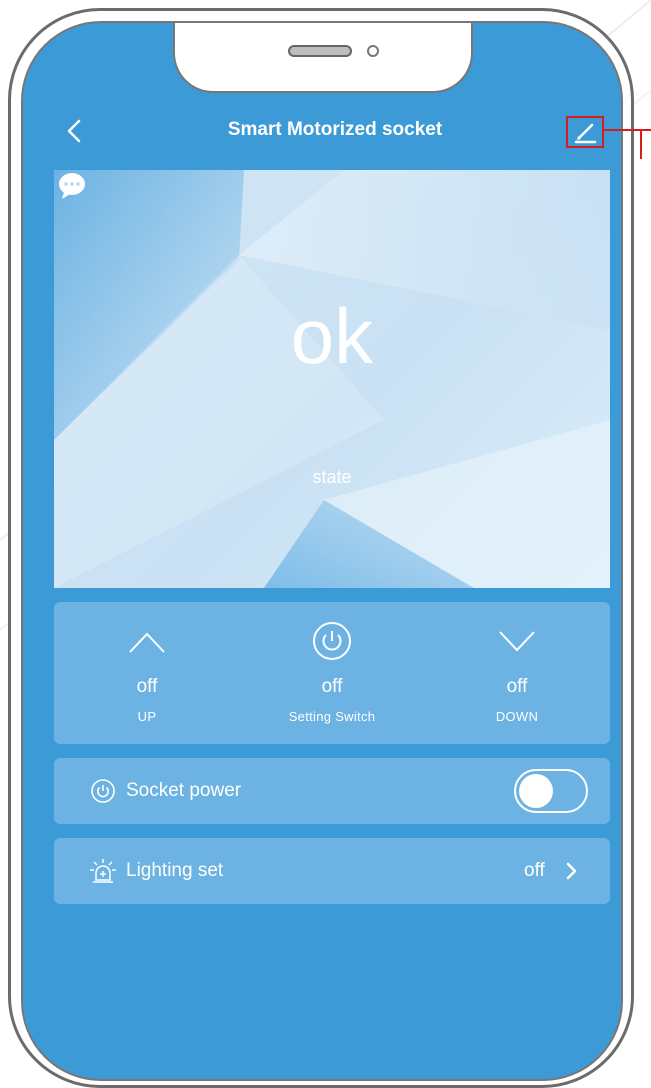 Image resolution: width=651 pixels, height=1088 pixels. I want to click on pencil-icon, so click(585, 133).